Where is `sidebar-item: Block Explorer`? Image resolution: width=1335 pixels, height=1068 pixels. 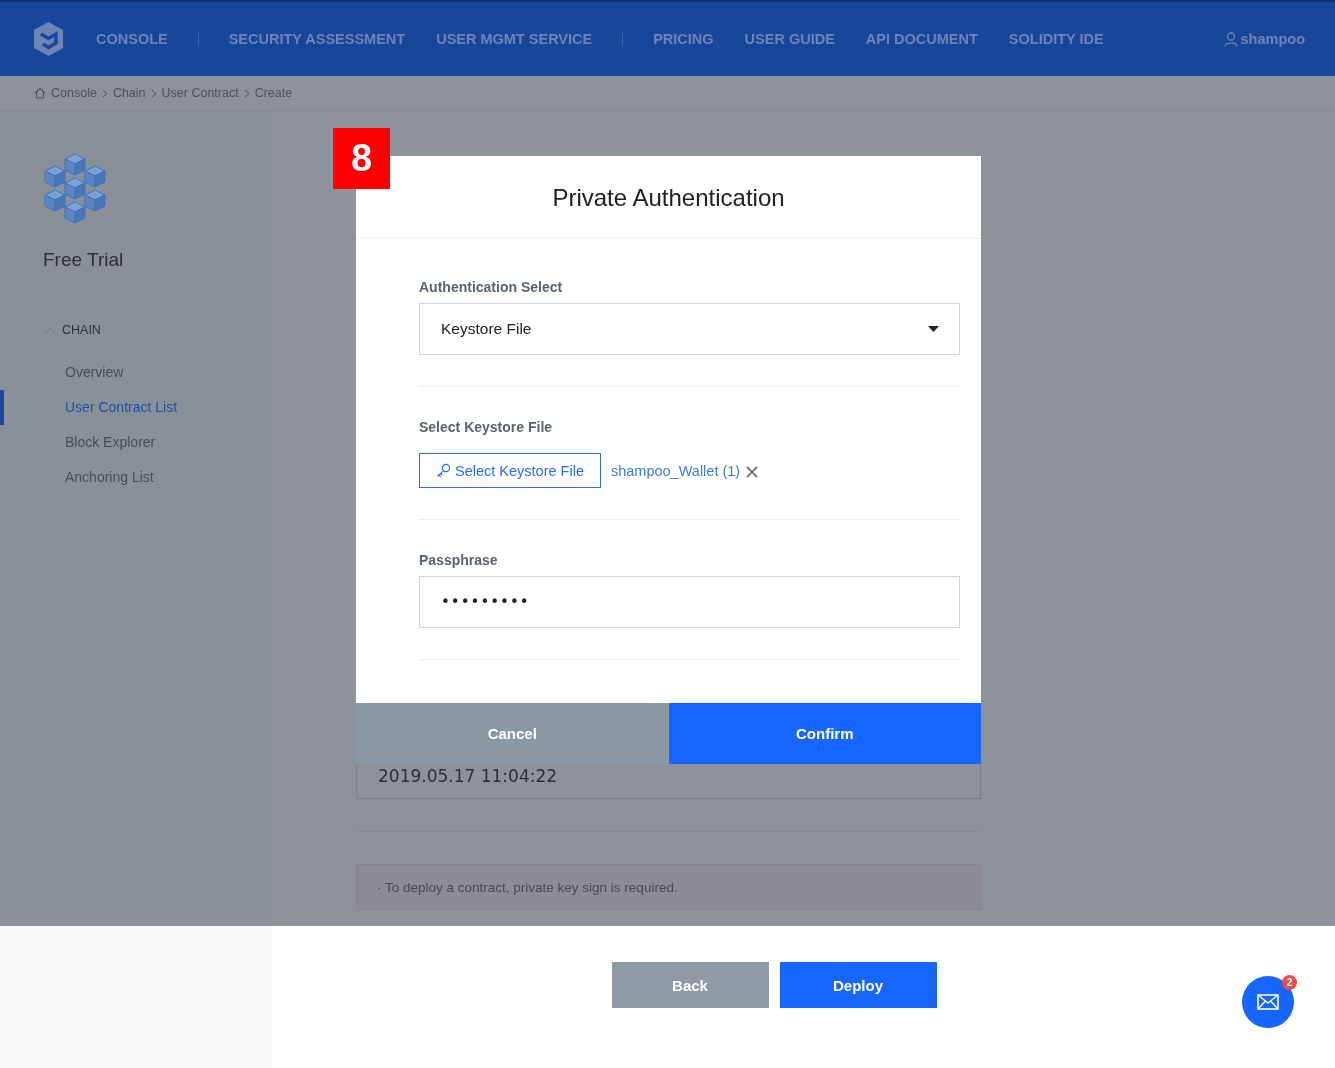 sidebar-item: Block Explorer is located at coordinates (136, 442).